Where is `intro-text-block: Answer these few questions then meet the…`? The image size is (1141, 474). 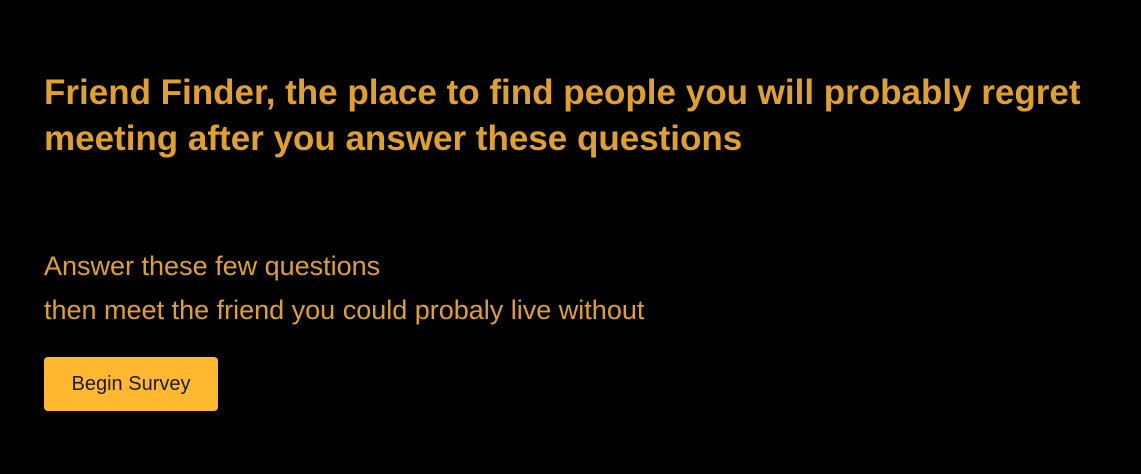 intro-text-block: Answer these few questions then meet the… is located at coordinates (344, 288).